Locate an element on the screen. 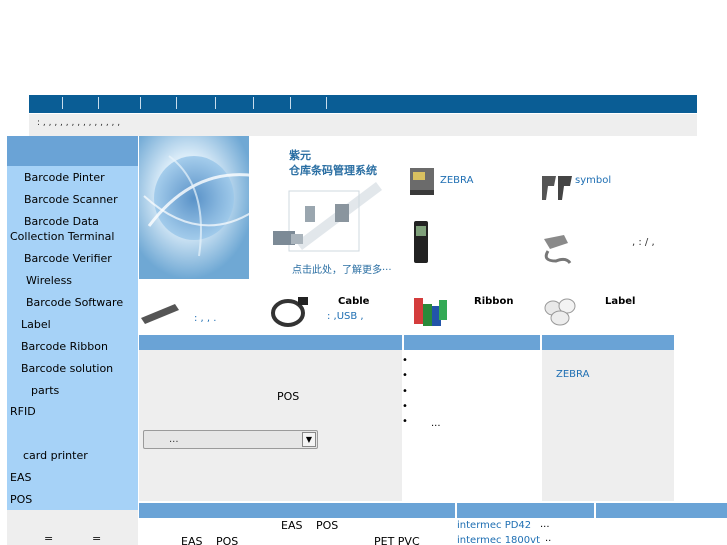 This screenshot has width=727, height=545. sidebar-item-barcode-ribbon: Barcode Ribbon is located at coordinates (64, 346).